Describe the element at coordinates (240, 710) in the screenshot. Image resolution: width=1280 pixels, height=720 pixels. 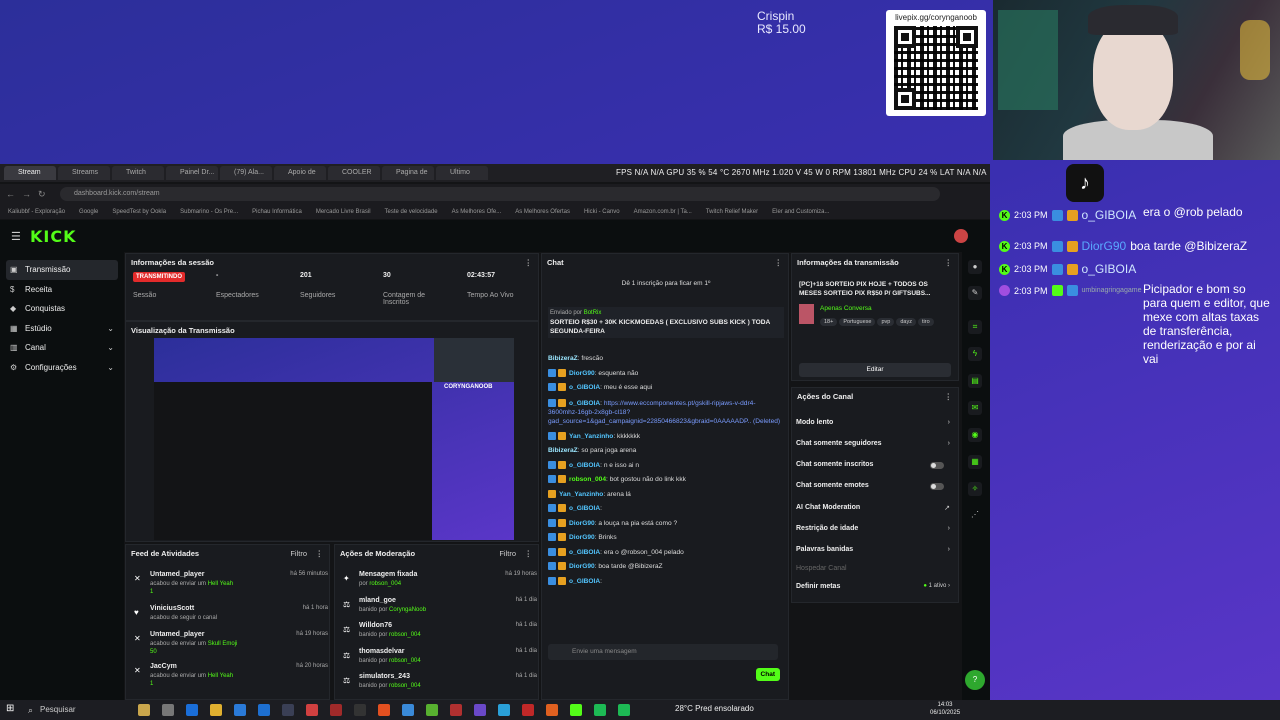
I see `store-icon` at that location.